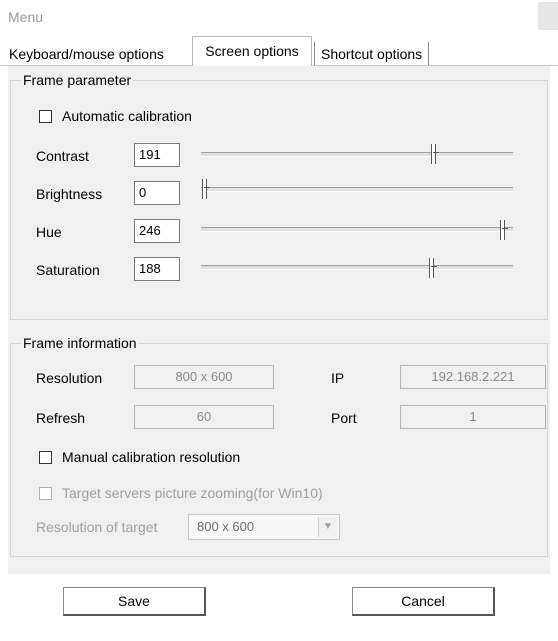 Image resolution: width=558 pixels, height=641 pixels. I want to click on hue-slider-track, so click(357, 229).